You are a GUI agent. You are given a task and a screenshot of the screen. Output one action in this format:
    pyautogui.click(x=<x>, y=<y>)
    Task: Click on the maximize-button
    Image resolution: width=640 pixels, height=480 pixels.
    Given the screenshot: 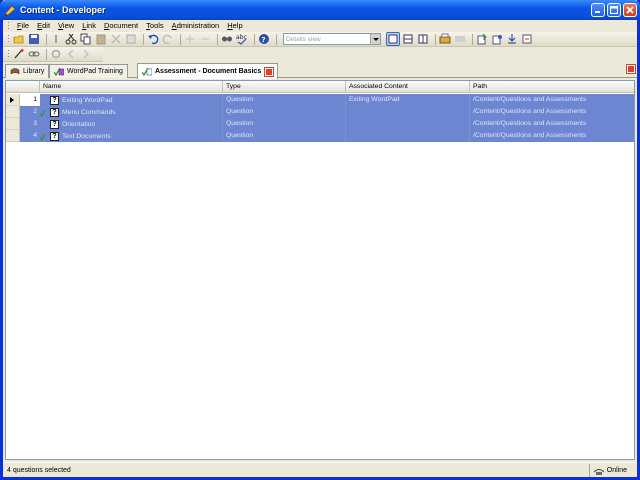 What is the action you would take?
    pyautogui.click(x=614, y=10)
    